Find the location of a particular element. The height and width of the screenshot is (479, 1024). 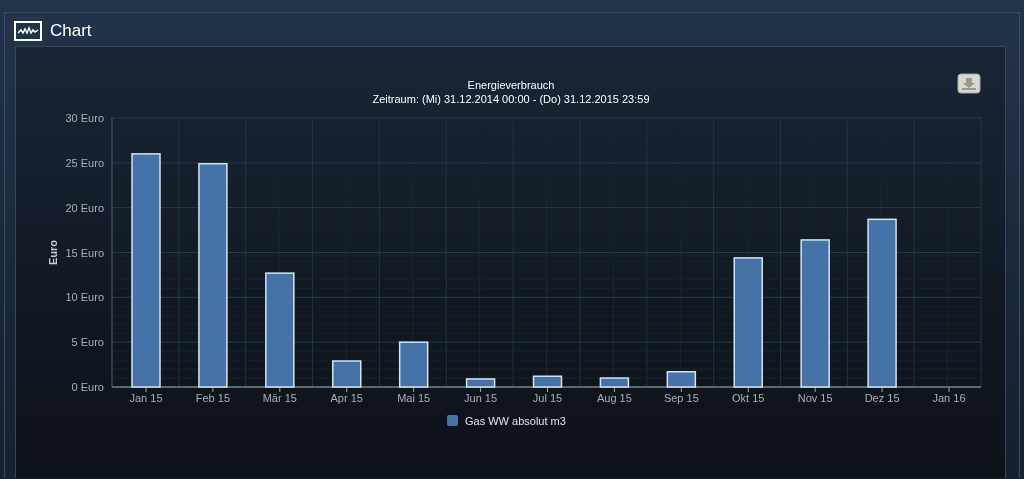

axis-label: 0 Euro is located at coordinates (87, 387).